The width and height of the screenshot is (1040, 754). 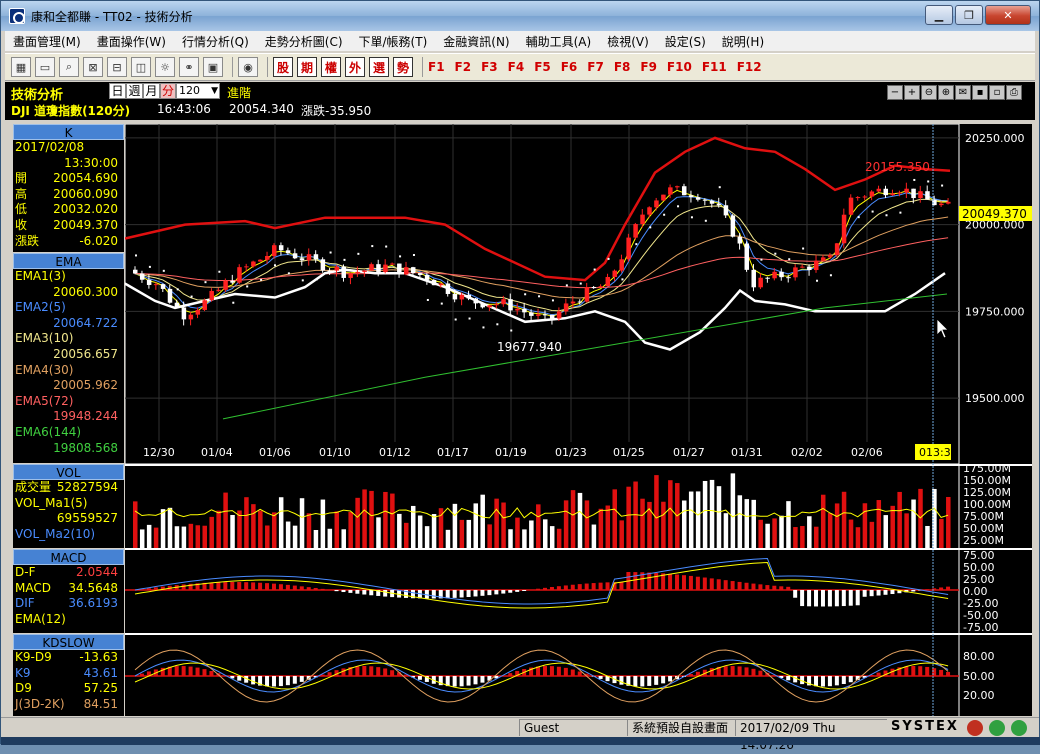 I want to click on f5-button: F5, so click(x=542, y=67).